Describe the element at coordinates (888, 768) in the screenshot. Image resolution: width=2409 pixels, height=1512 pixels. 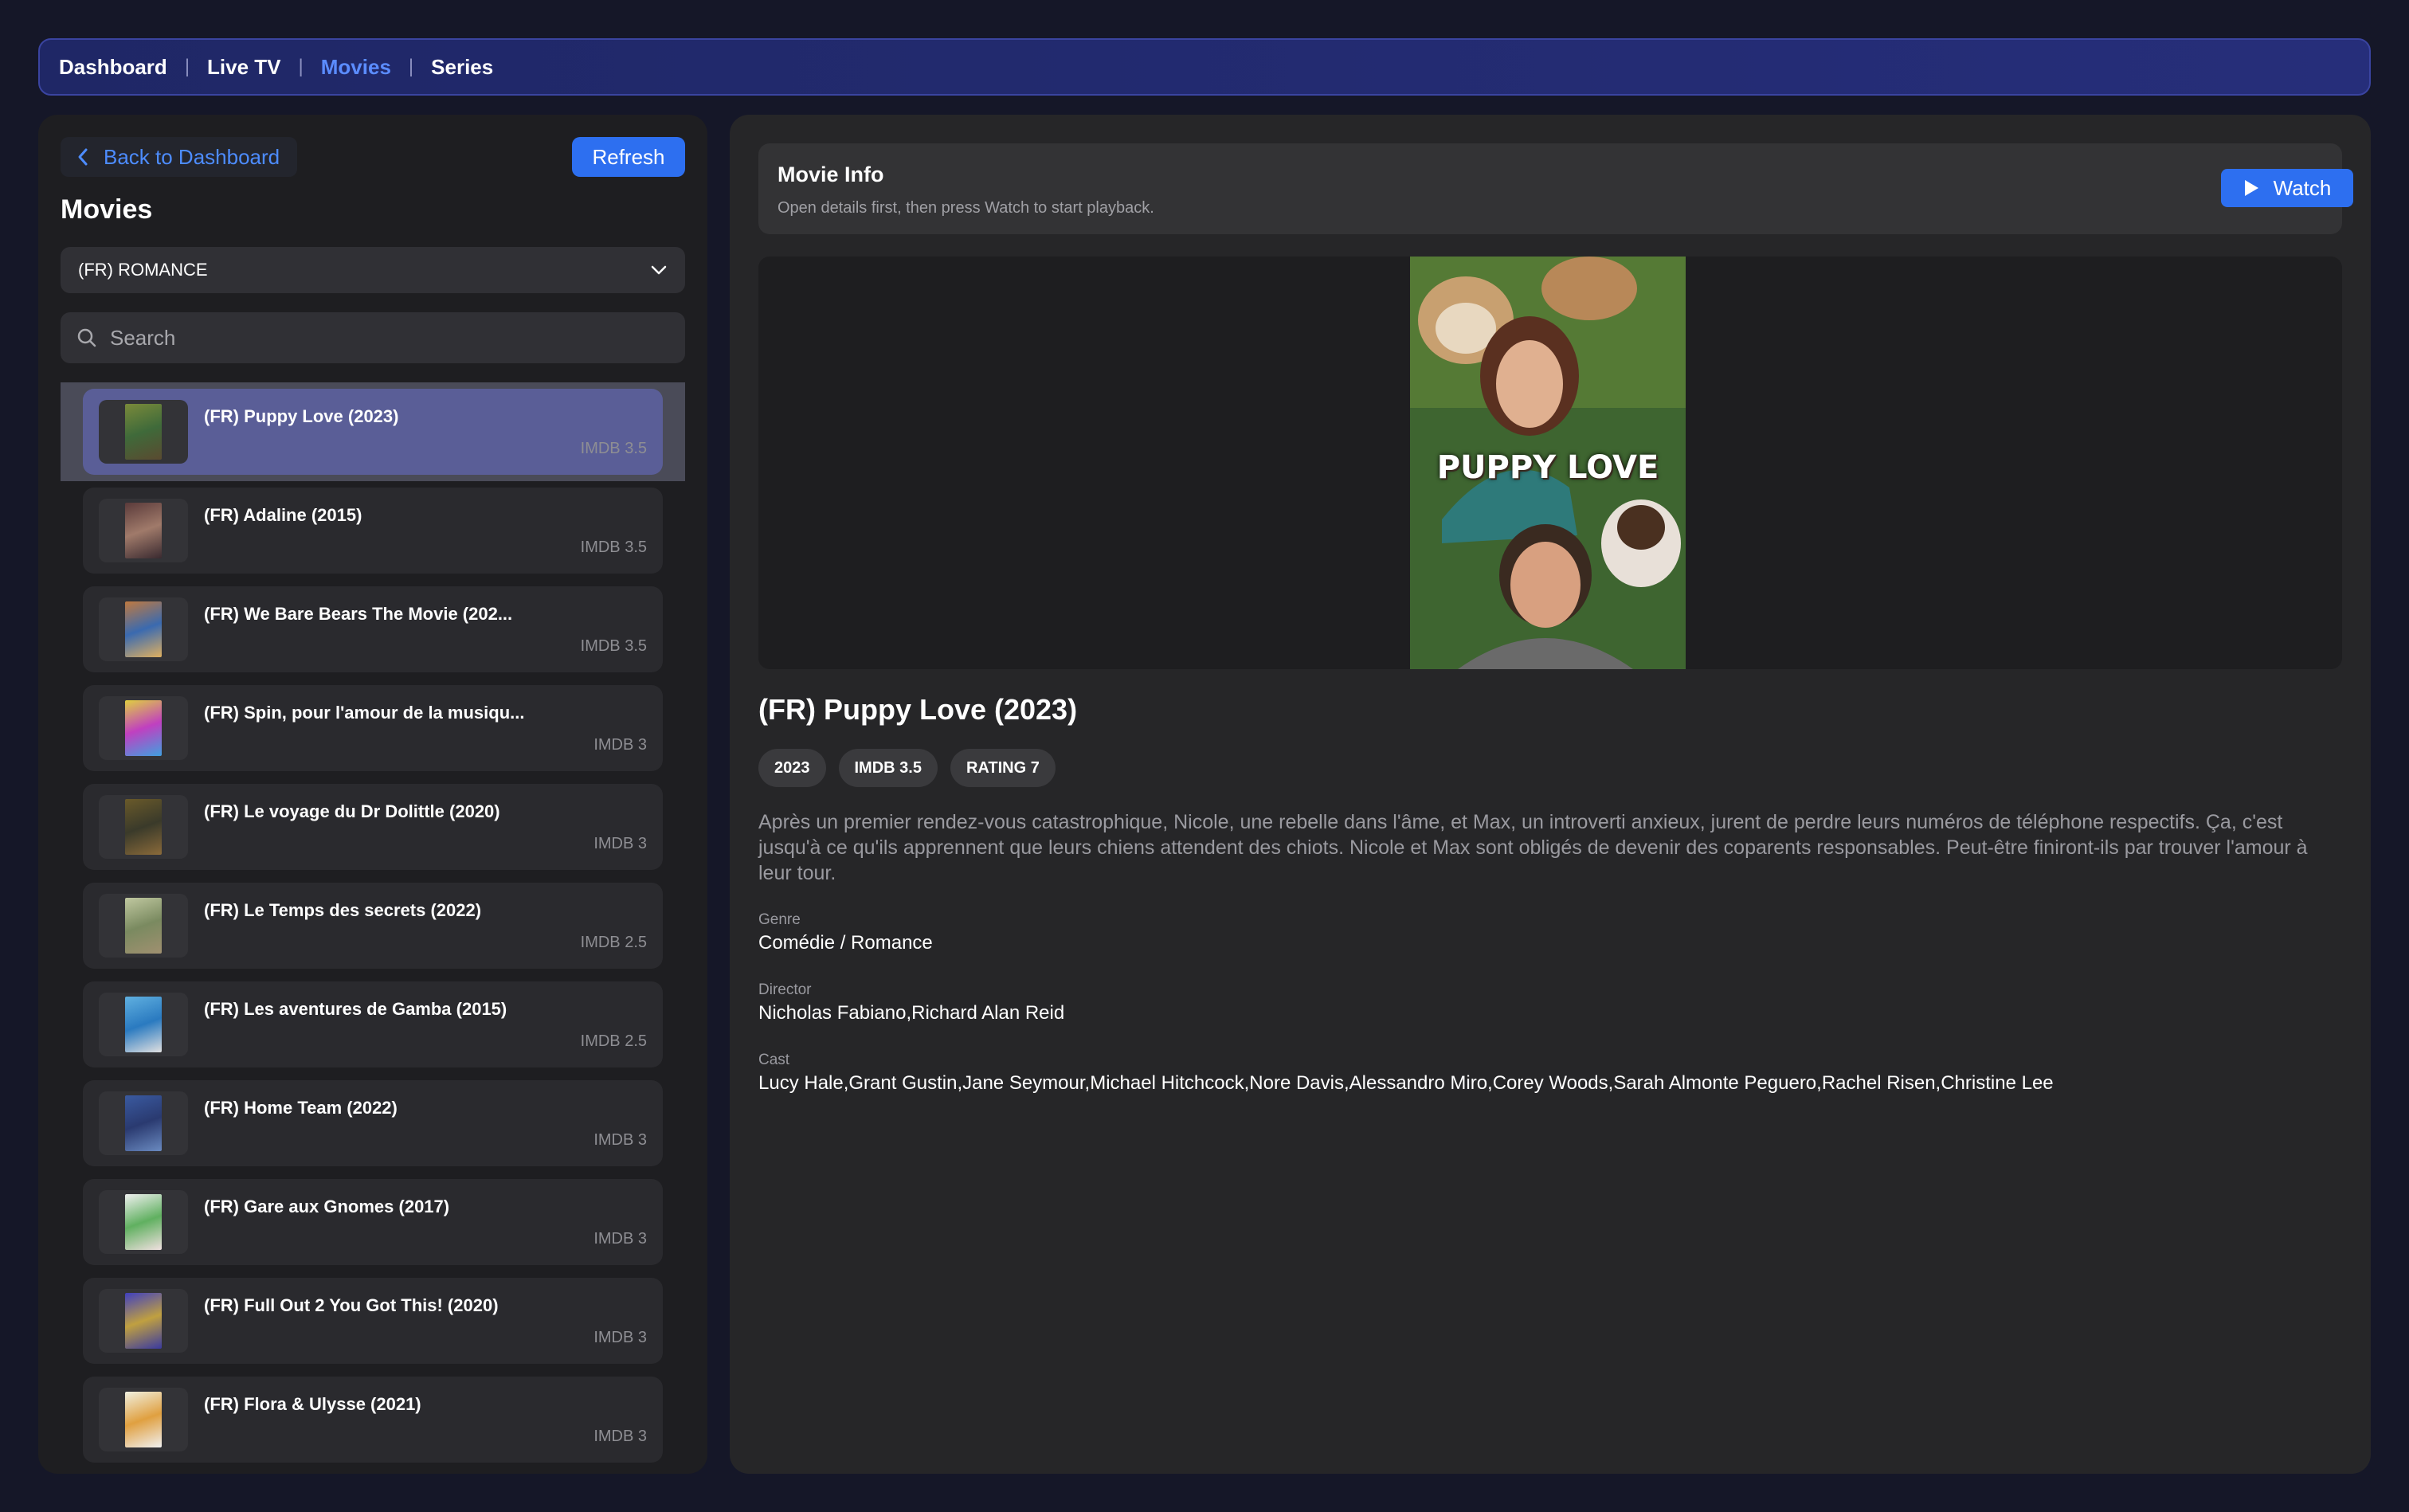
I see `imdb-badge: IMDB 3.5` at that location.